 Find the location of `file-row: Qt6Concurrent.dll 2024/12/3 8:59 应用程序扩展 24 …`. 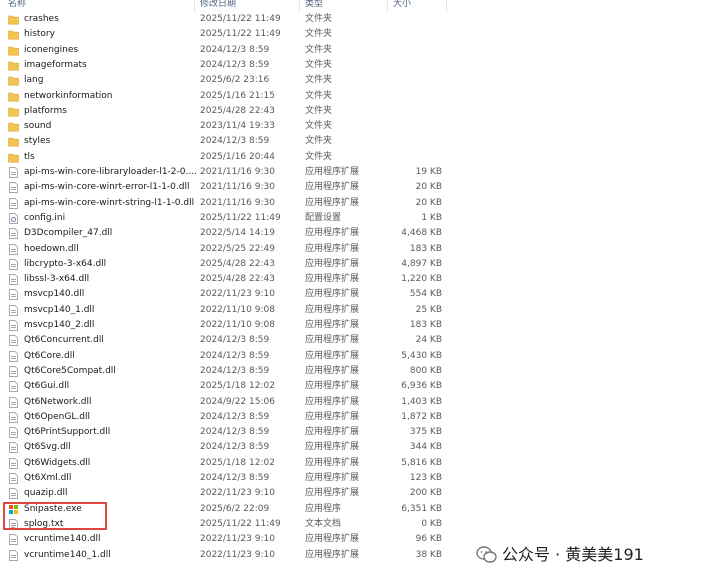

file-row: Qt6Concurrent.dll 2024/12/3 8:59 应用程序扩展 24 … is located at coordinates (235, 340).